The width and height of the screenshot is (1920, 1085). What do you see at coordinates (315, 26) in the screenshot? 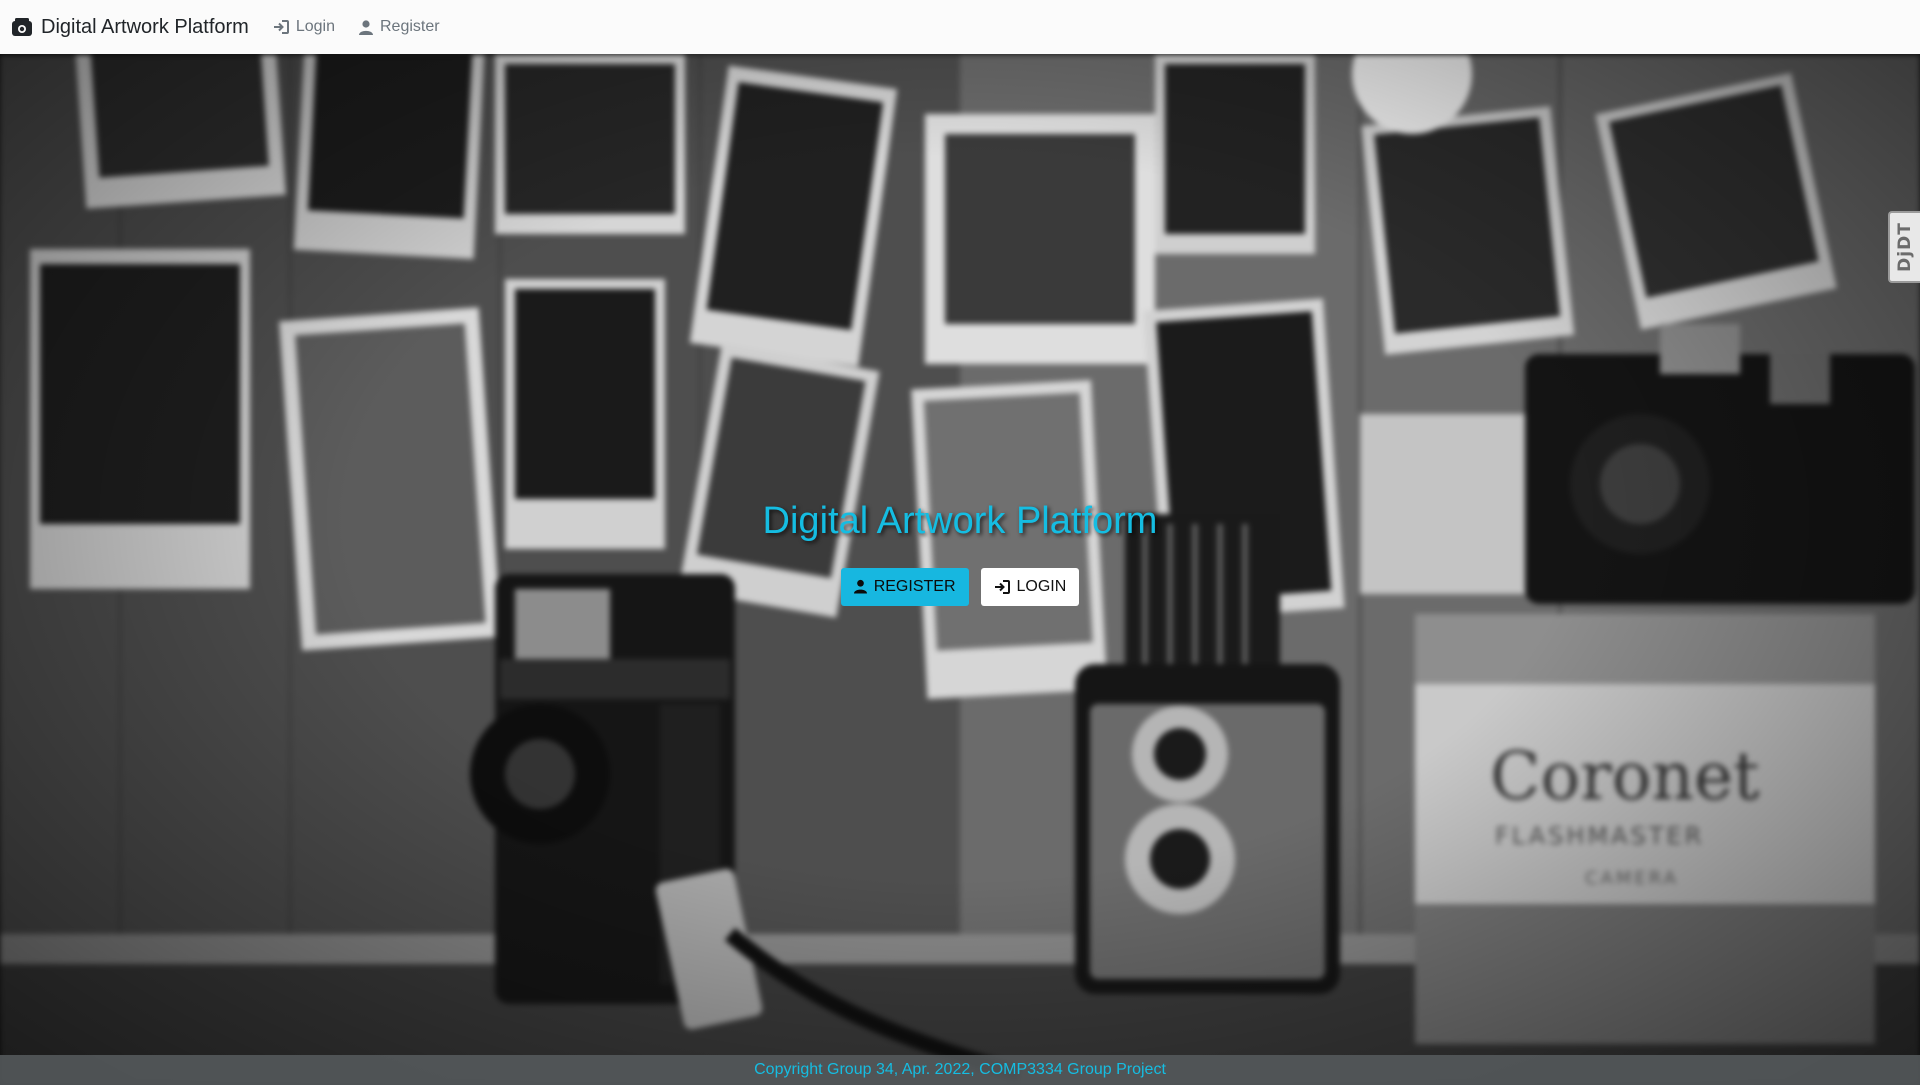
I see `nav-login-label: Login` at bounding box center [315, 26].